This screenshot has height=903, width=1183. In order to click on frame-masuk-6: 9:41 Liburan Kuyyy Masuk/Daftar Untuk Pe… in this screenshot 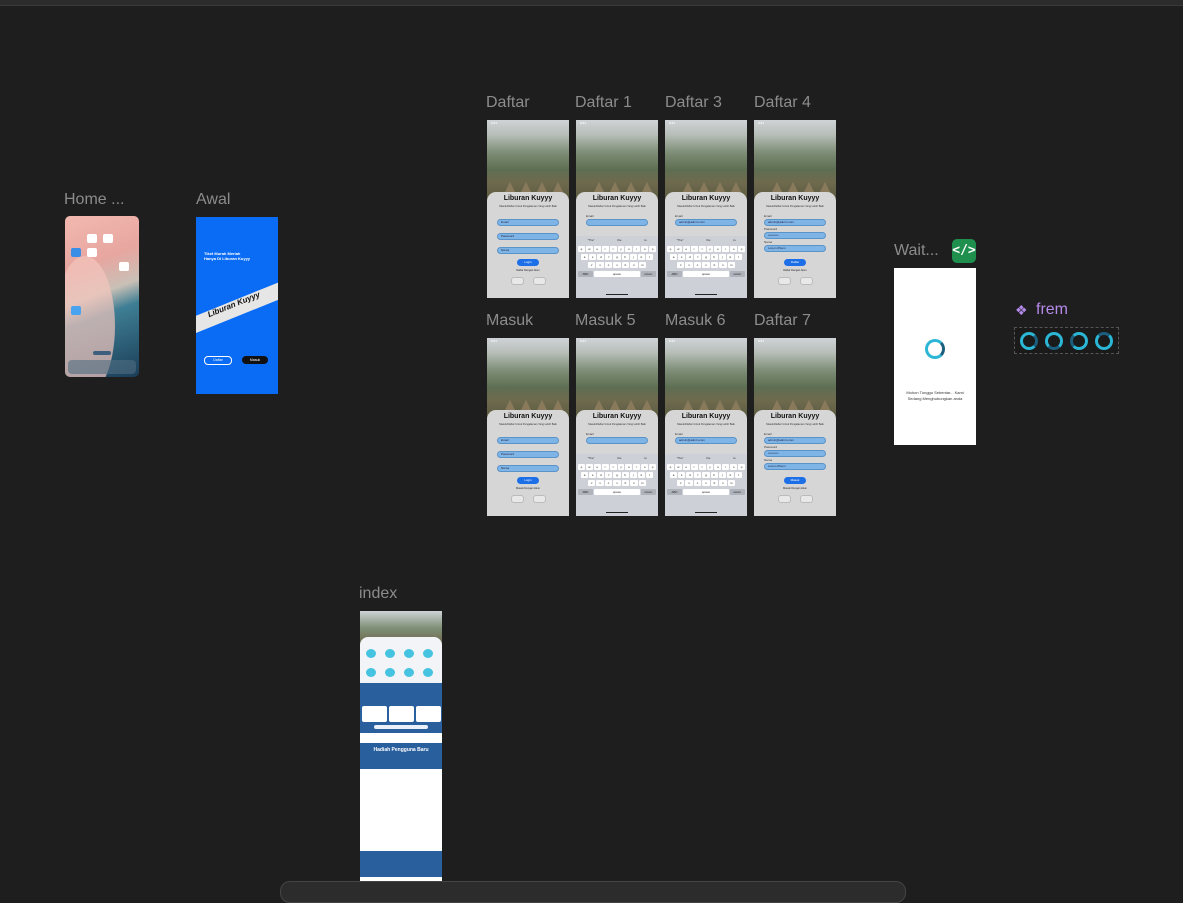, I will do `click(706, 427)`.